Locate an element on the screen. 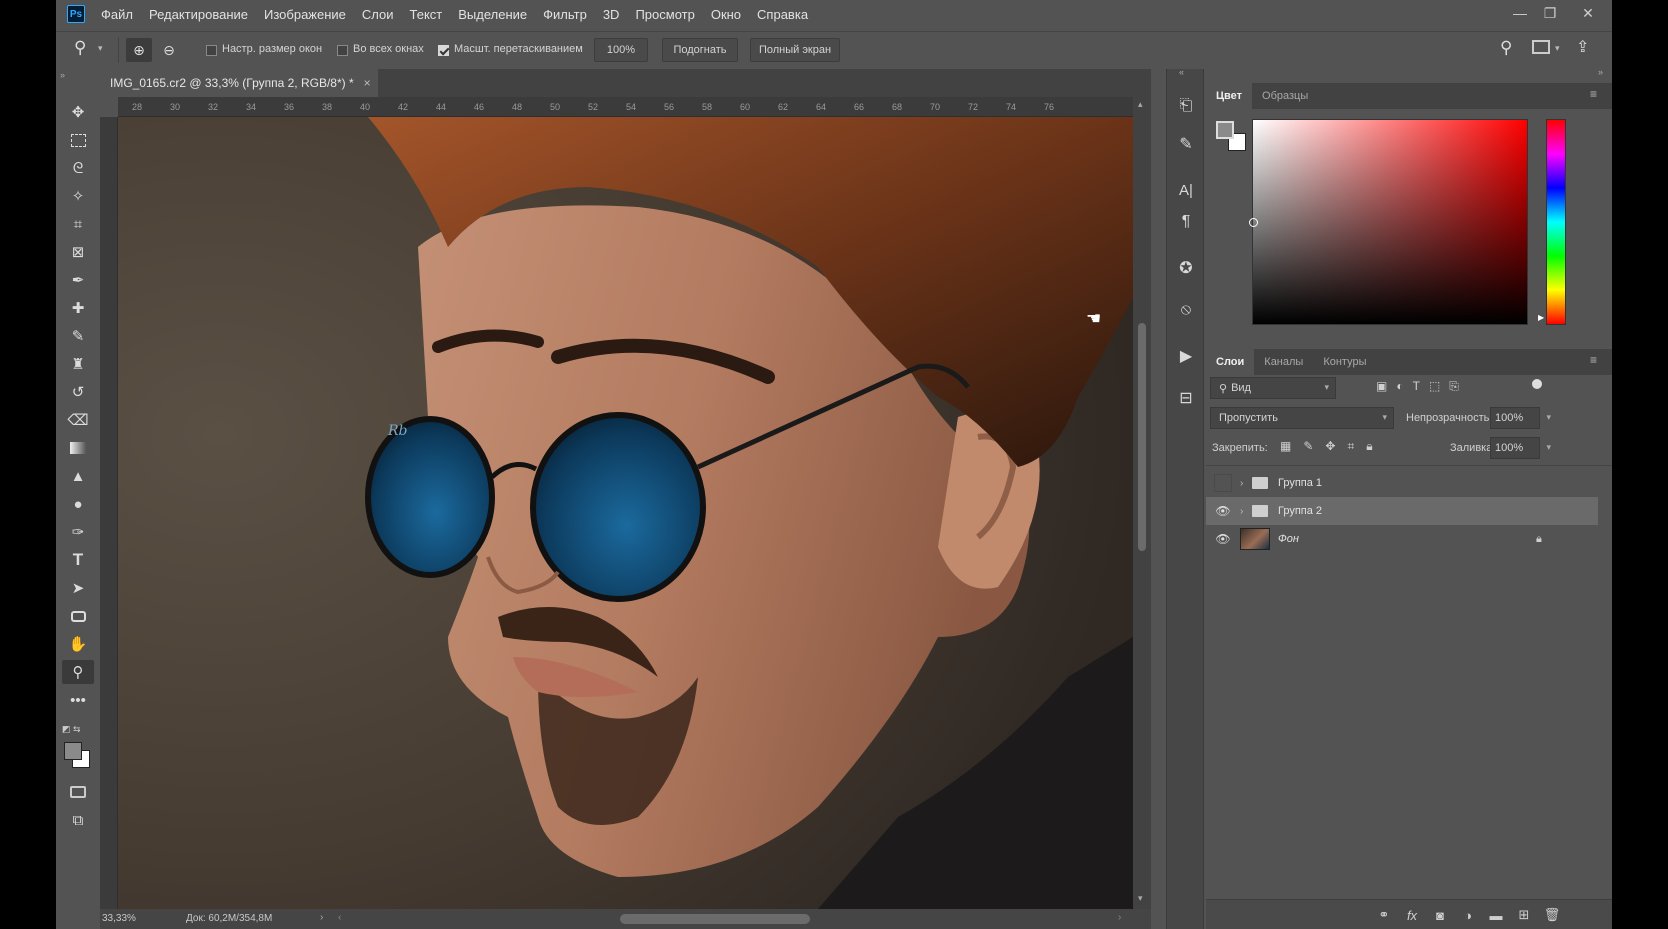 The image size is (1668, 929). zoom-out-icon: ⊖ is located at coordinates (169, 50).